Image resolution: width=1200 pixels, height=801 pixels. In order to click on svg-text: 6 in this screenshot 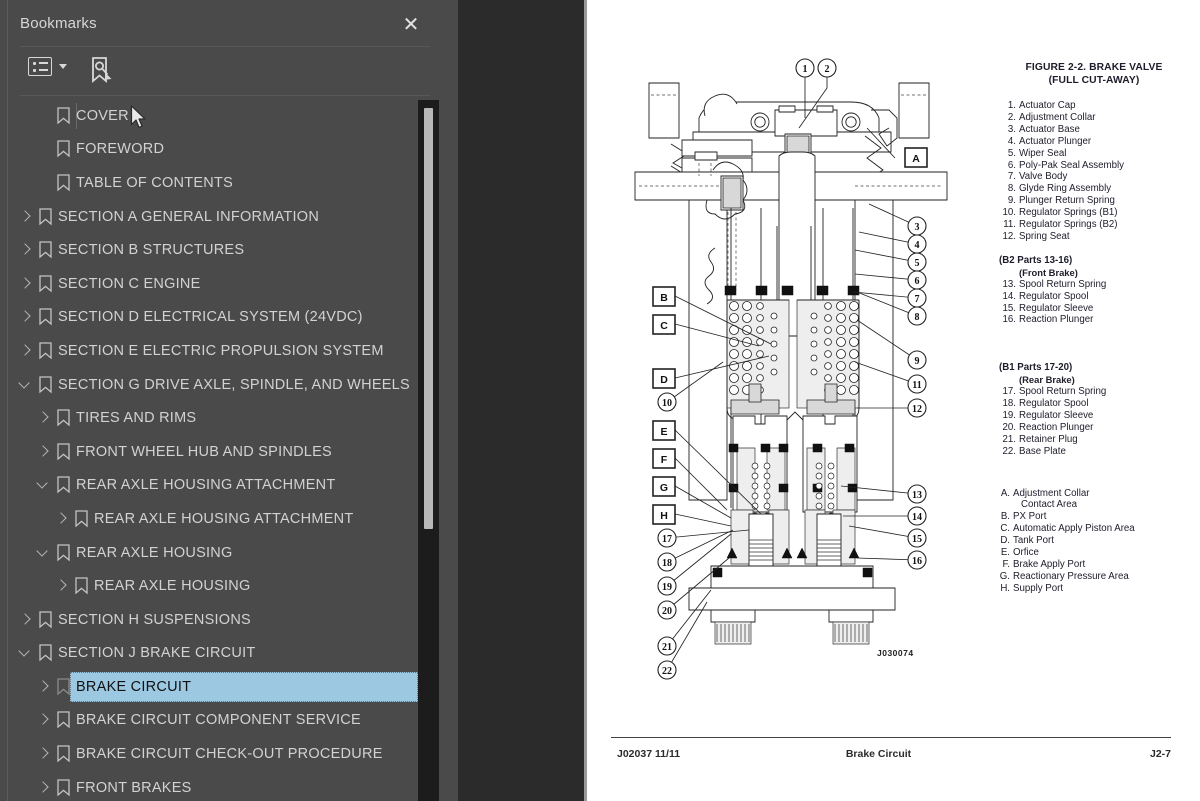, I will do `click(917, 281)`.